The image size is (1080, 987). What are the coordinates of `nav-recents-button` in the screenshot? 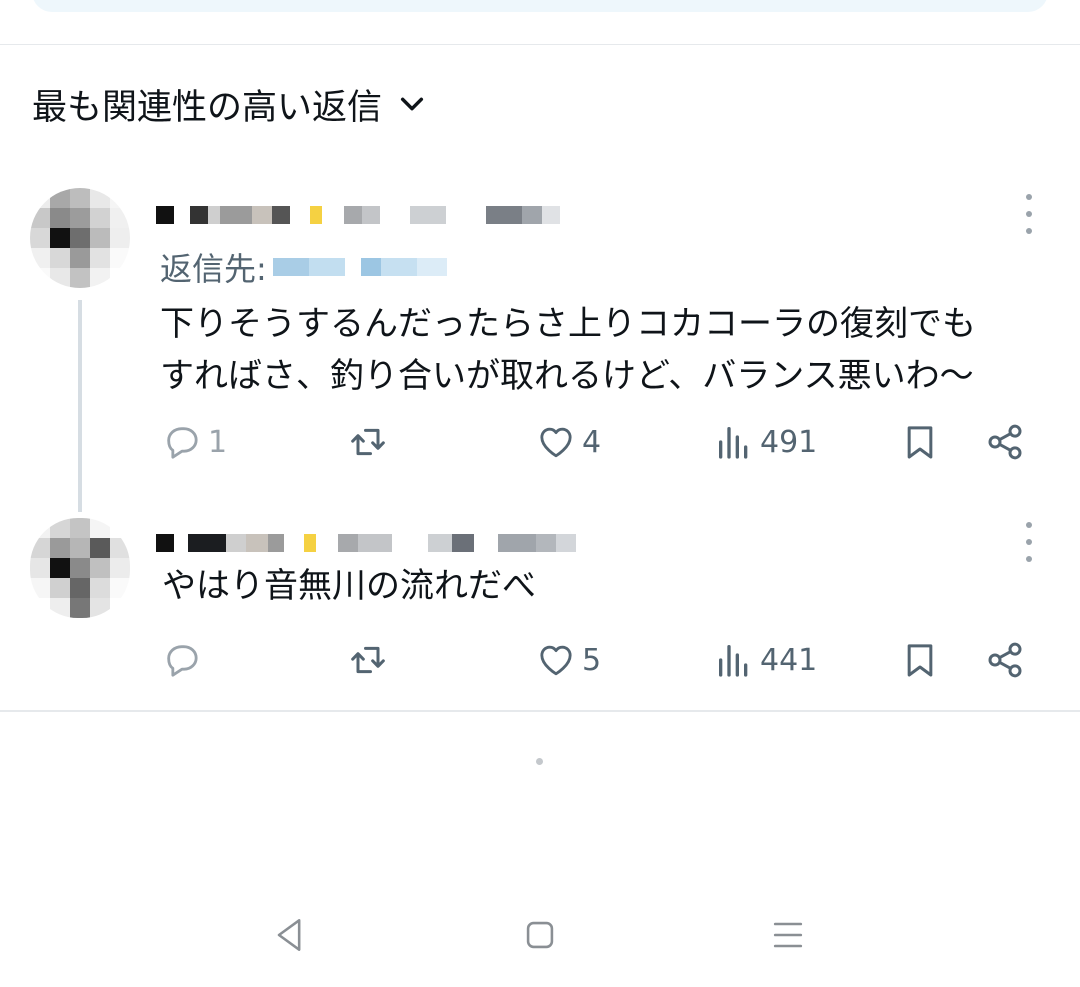 It's located at (788, 935).